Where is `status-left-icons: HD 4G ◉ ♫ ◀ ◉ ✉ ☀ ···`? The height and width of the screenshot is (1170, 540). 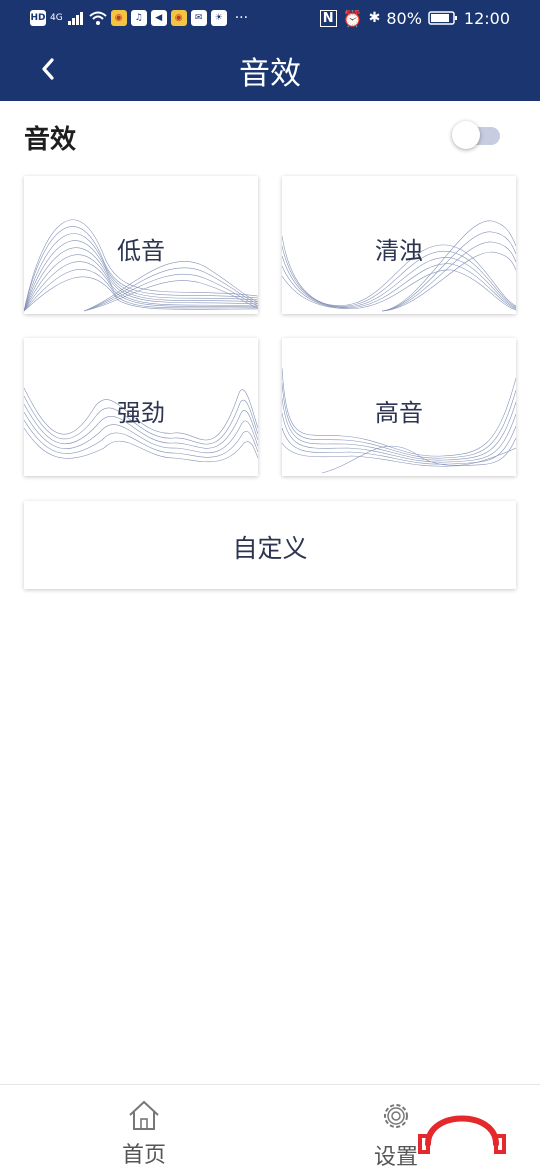
status-left-icons: HD 4G ◉ ♫ ◀ ◉ ✉ ☀ ··· is located at coordinates (139, 18).